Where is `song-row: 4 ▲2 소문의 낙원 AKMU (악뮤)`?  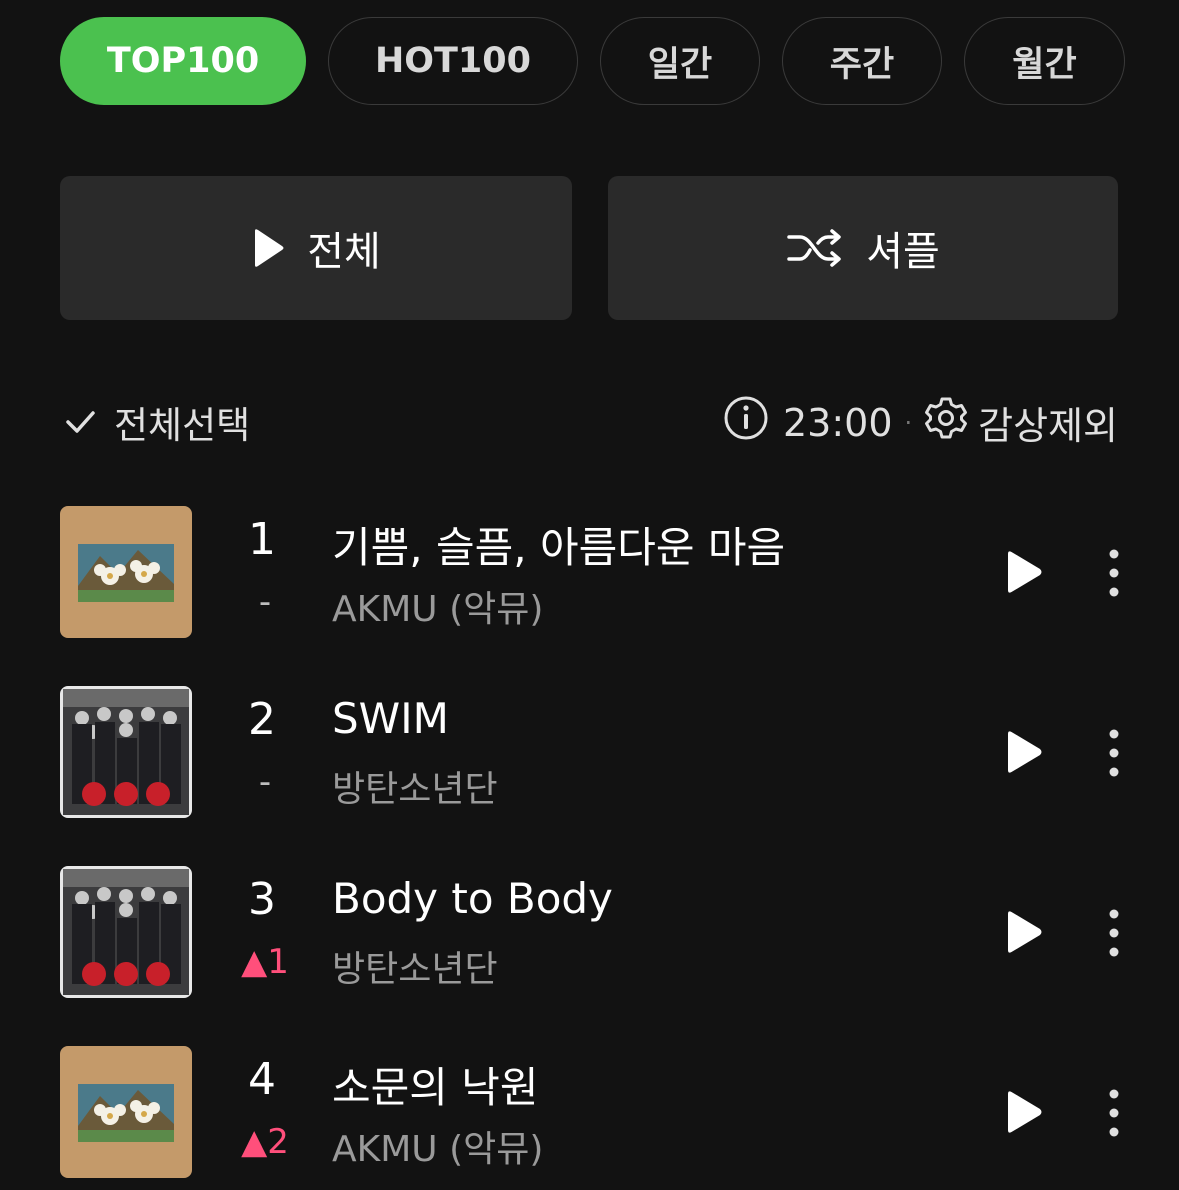 song-row: 4 ▲2 소문의 낙원 AKMU (악뮤) is located at coordinates (595, 1112).